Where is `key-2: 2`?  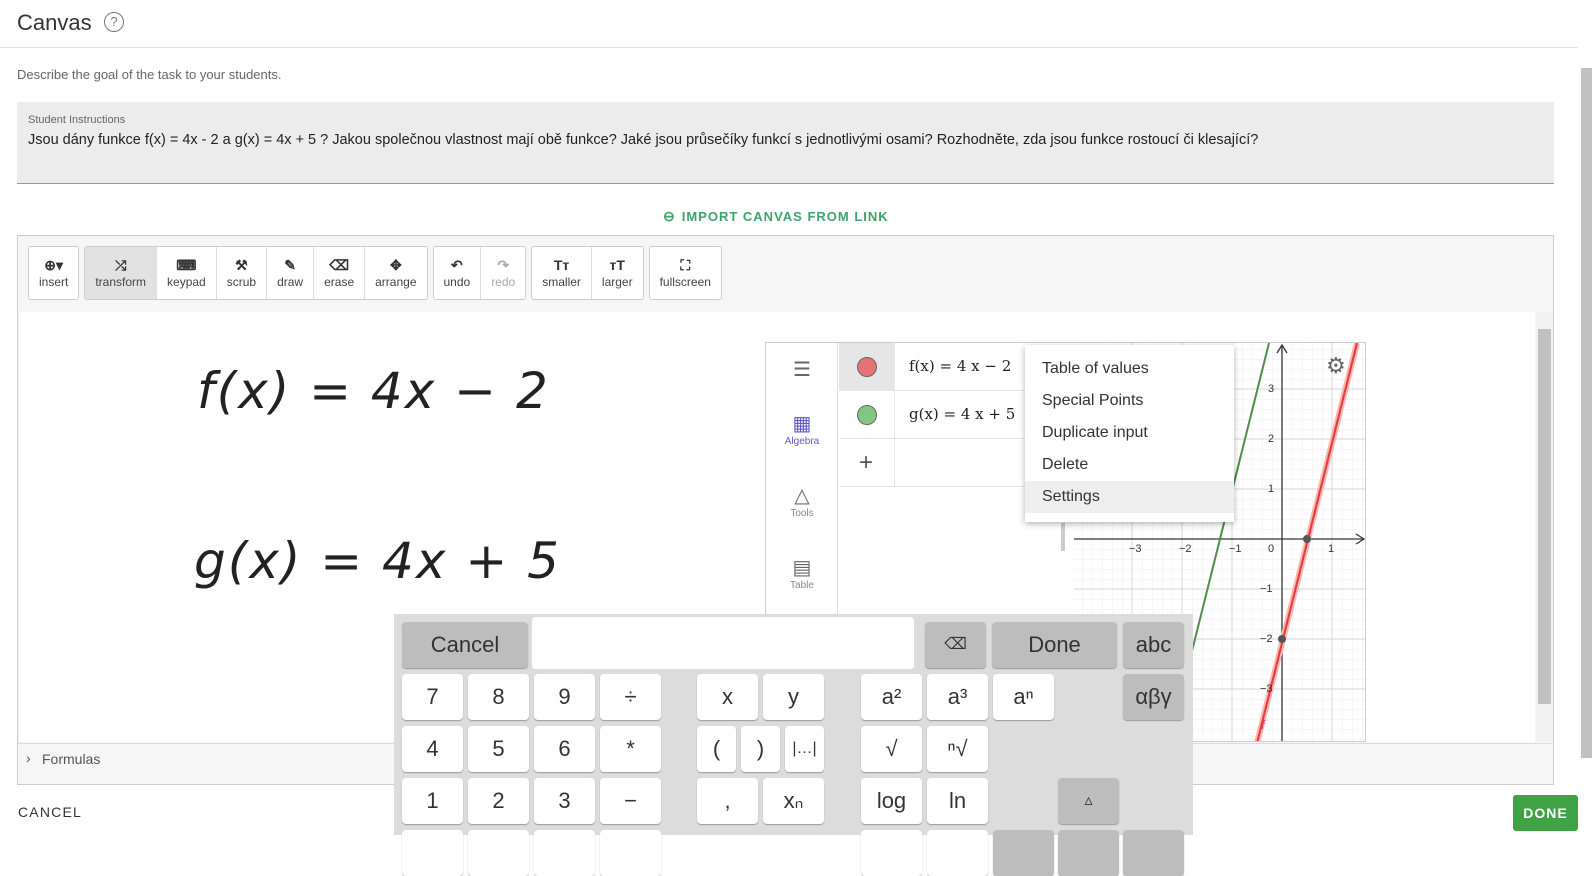
key-2: 2 is located at coordinates (498, 801).